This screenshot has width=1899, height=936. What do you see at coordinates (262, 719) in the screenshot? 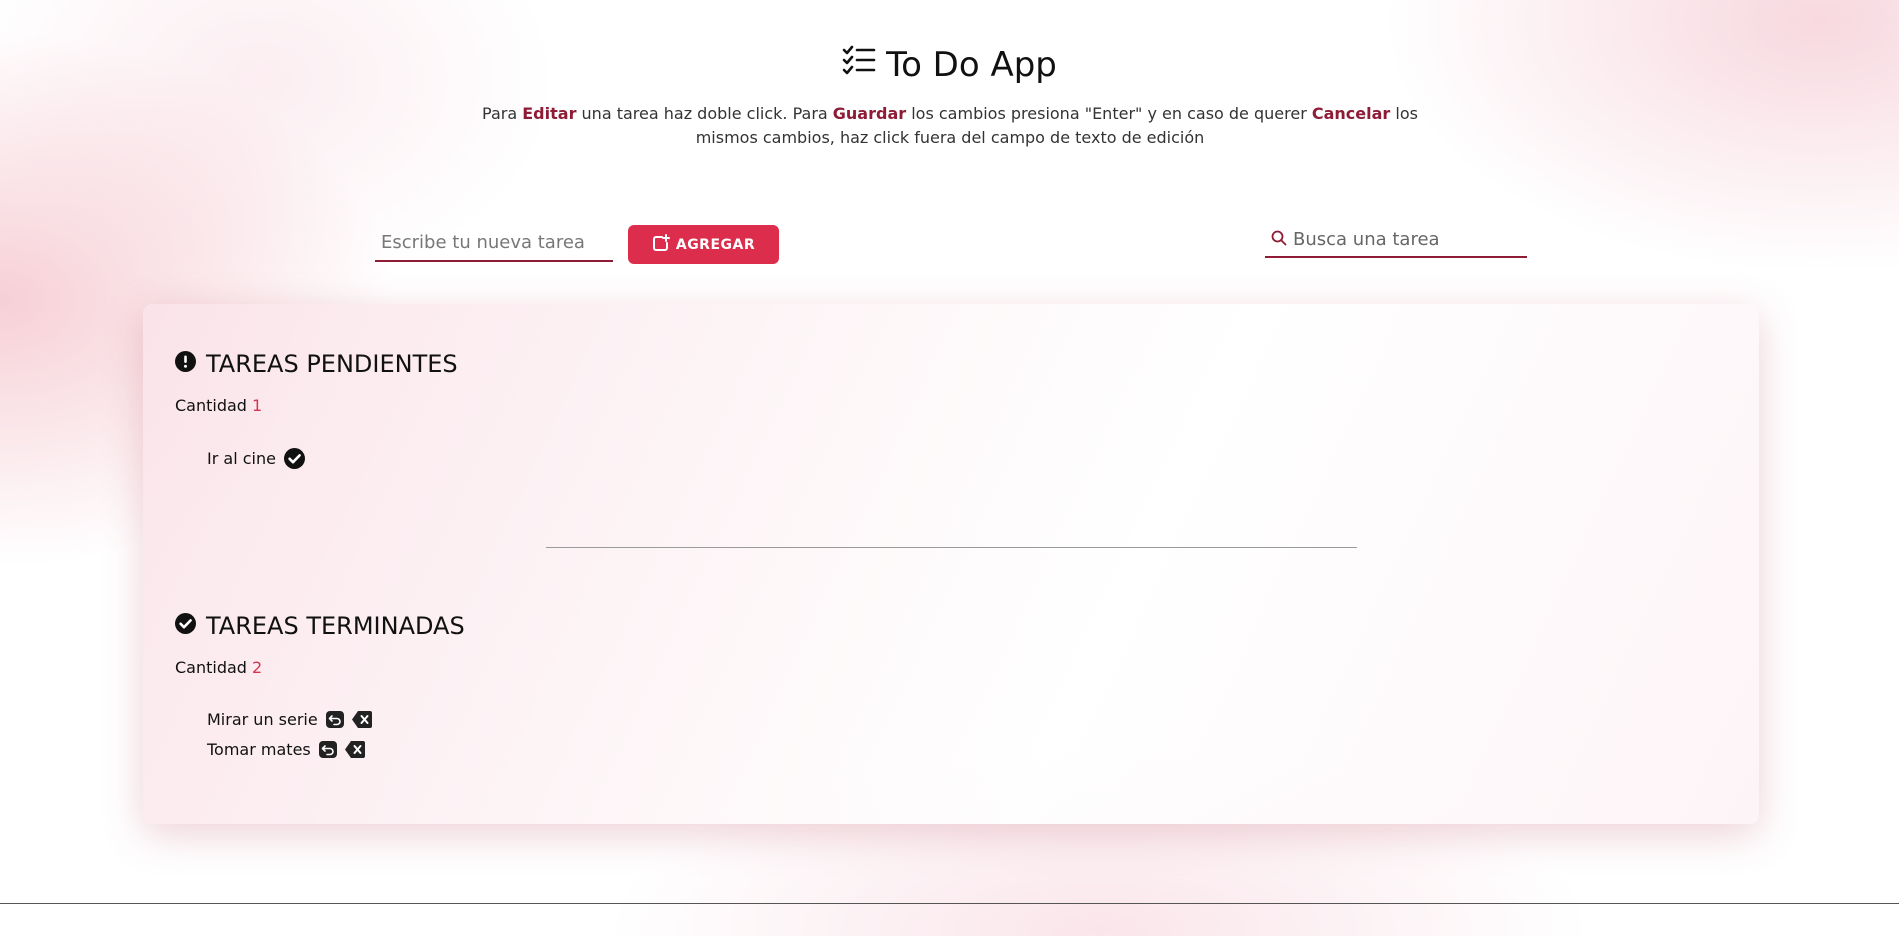
I see `task-text: Mirar un serie` at bounding box center [262, 719].